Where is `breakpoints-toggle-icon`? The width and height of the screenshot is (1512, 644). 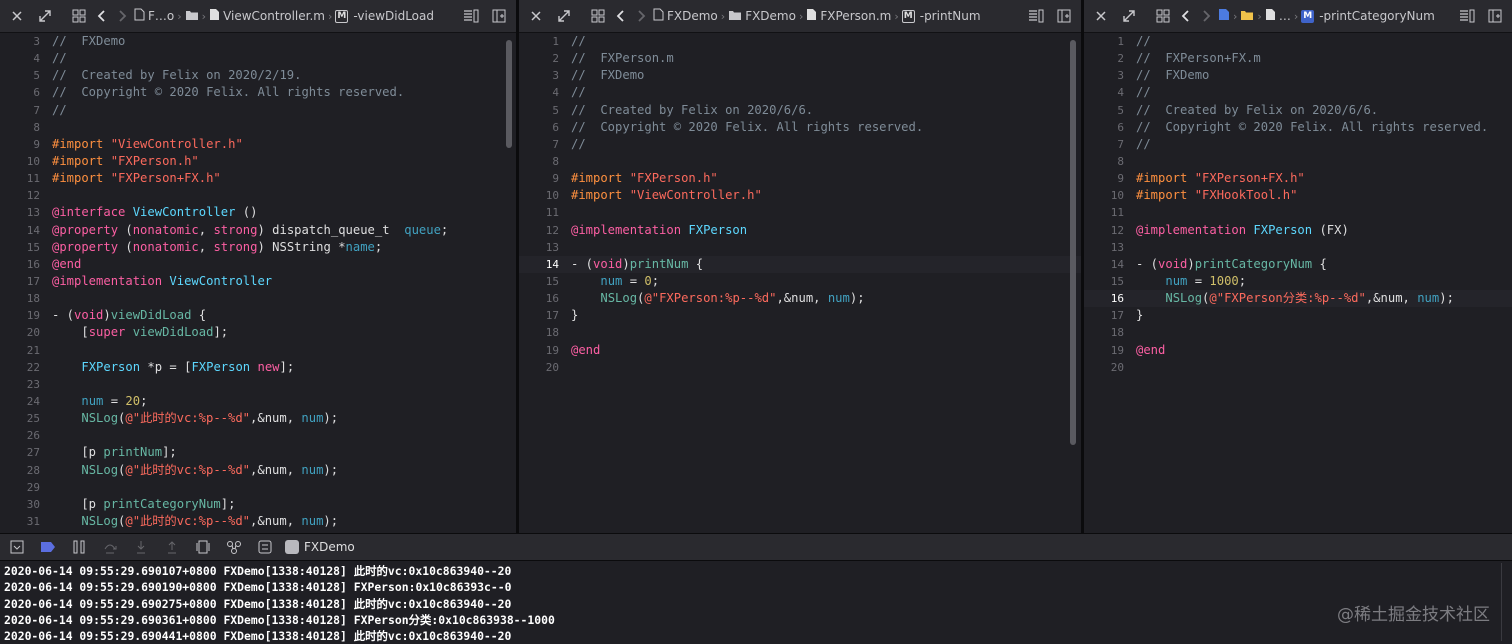 breakpoints-toggle-icon is located at coordinates (48, 547).